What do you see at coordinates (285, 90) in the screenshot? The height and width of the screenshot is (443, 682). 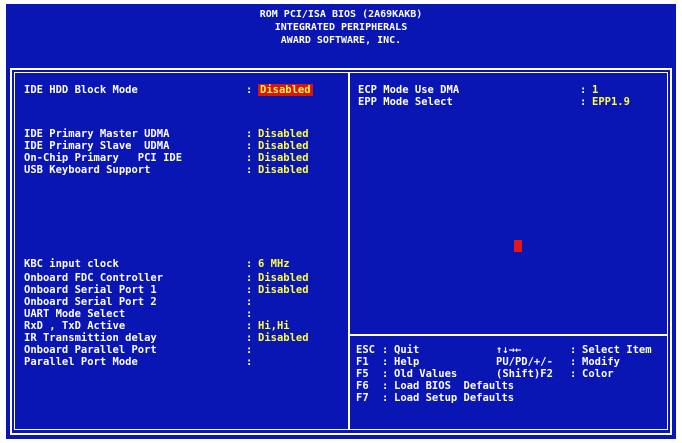 I see `setting-value-selected: Disabled` at bounding box center [285, 90].